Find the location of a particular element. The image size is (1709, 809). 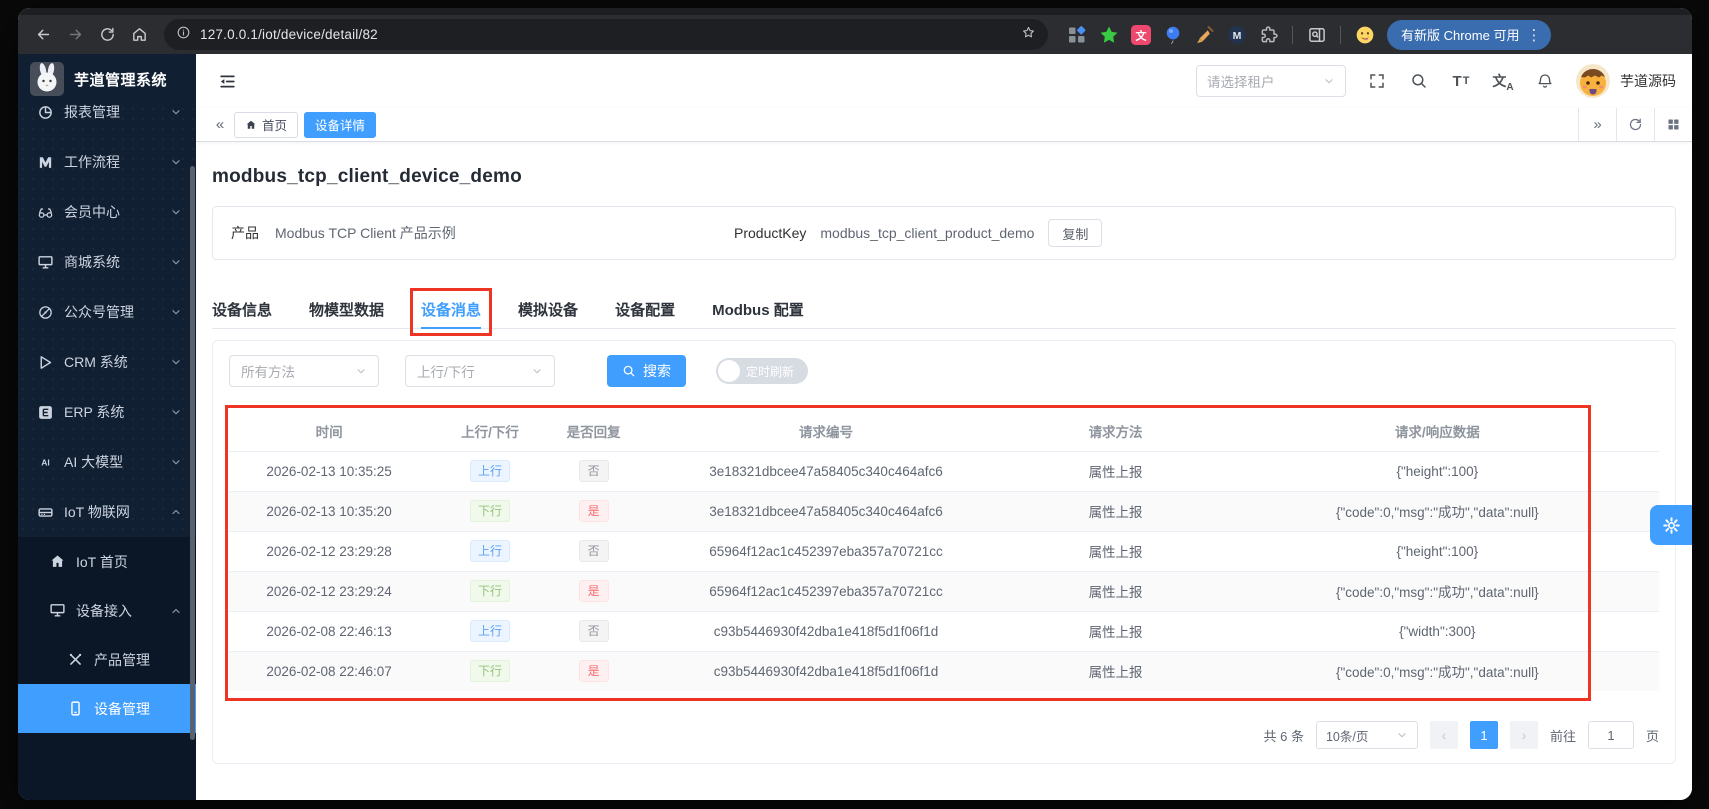

extensions-puzzle-icon is located at coordinates (1268, 34).